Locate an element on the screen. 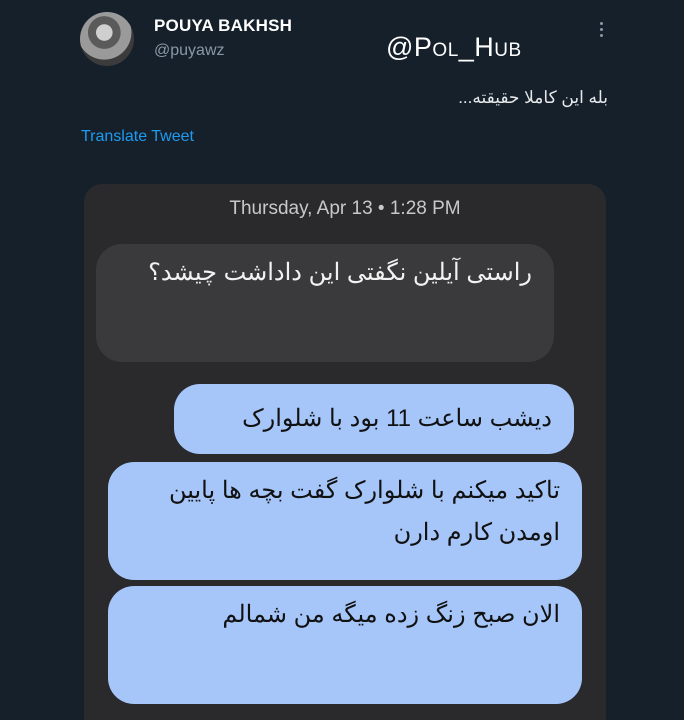 The image size is (684, 720). message-bubble-sent: الان صبح زنگ زده میگه من شمالم is located at coordinates (345, 645).